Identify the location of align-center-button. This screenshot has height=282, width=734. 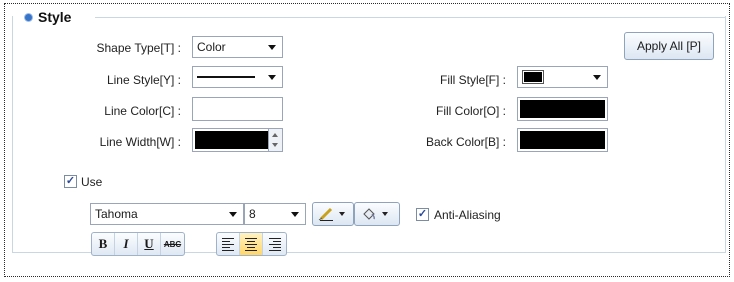
(251, 244).